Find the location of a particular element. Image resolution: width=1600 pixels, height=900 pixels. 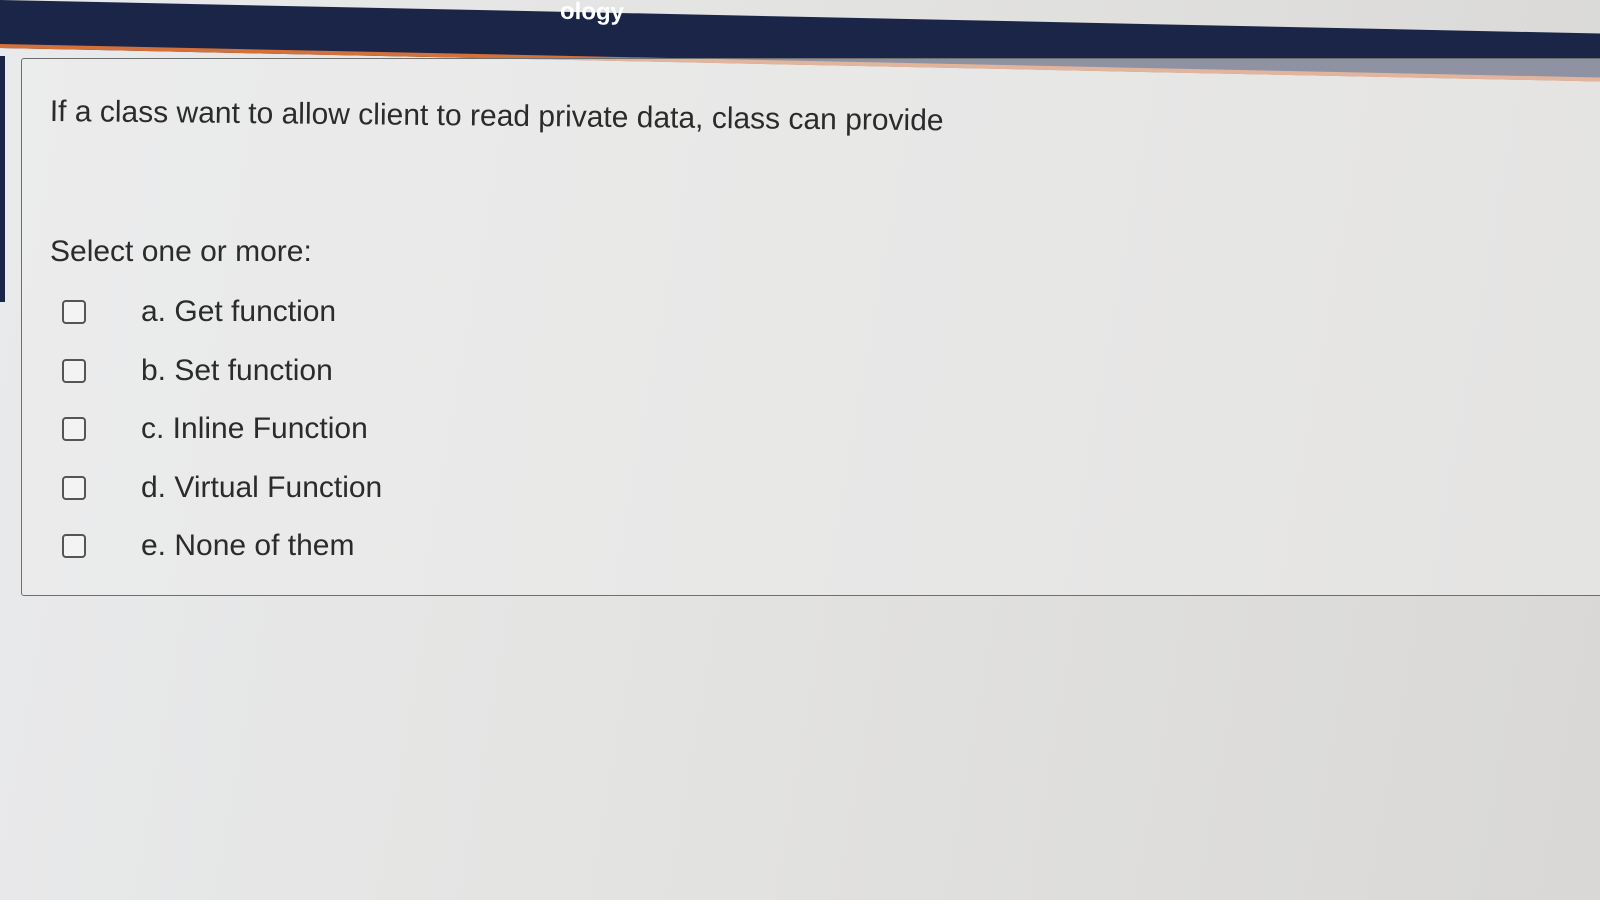

checkbox-d is located at coordinates (74, 487).